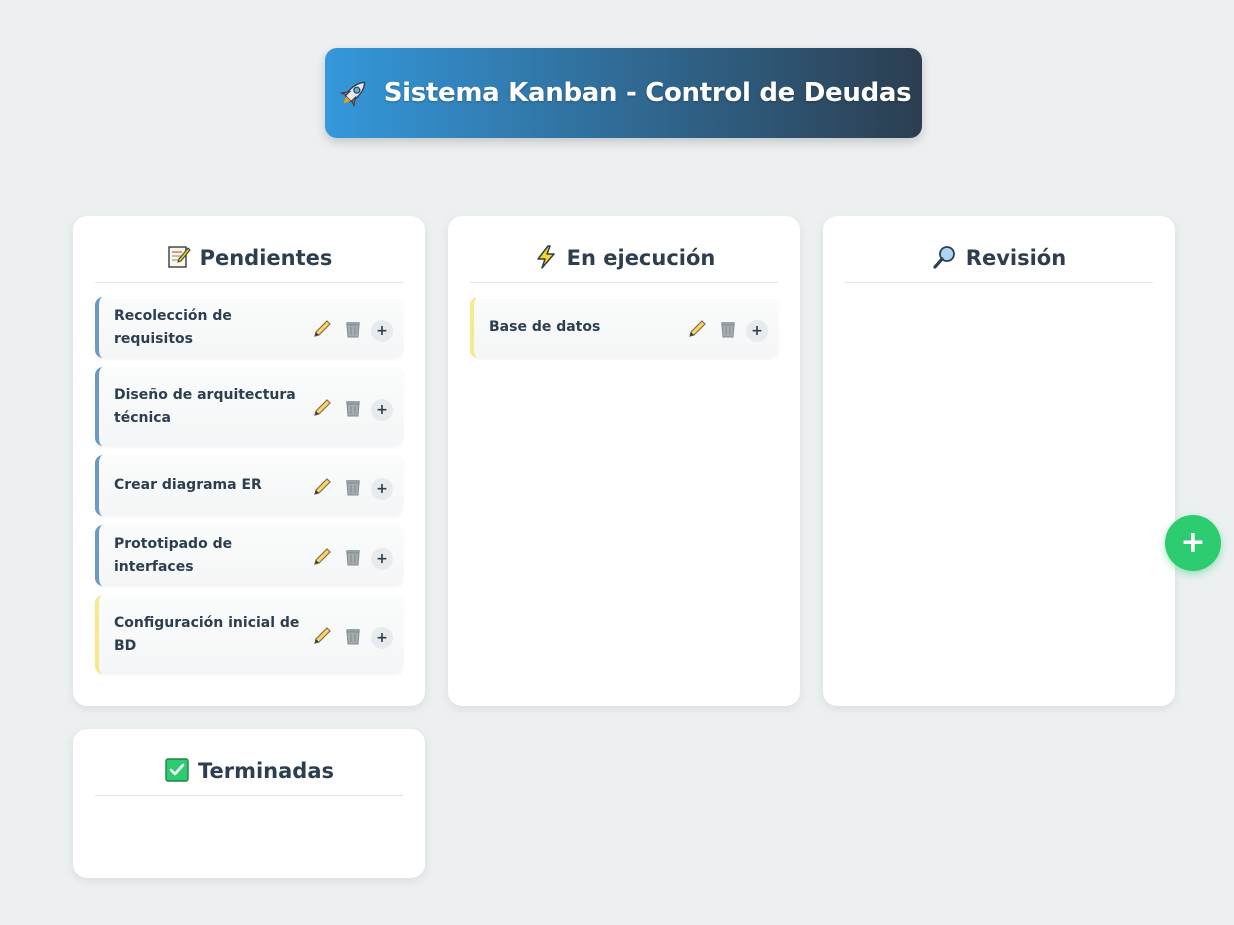 The image size is (1234, 925). Describe the element at coordinates (177, 770) in the screenshot. I see `check-box-icon` at that location.